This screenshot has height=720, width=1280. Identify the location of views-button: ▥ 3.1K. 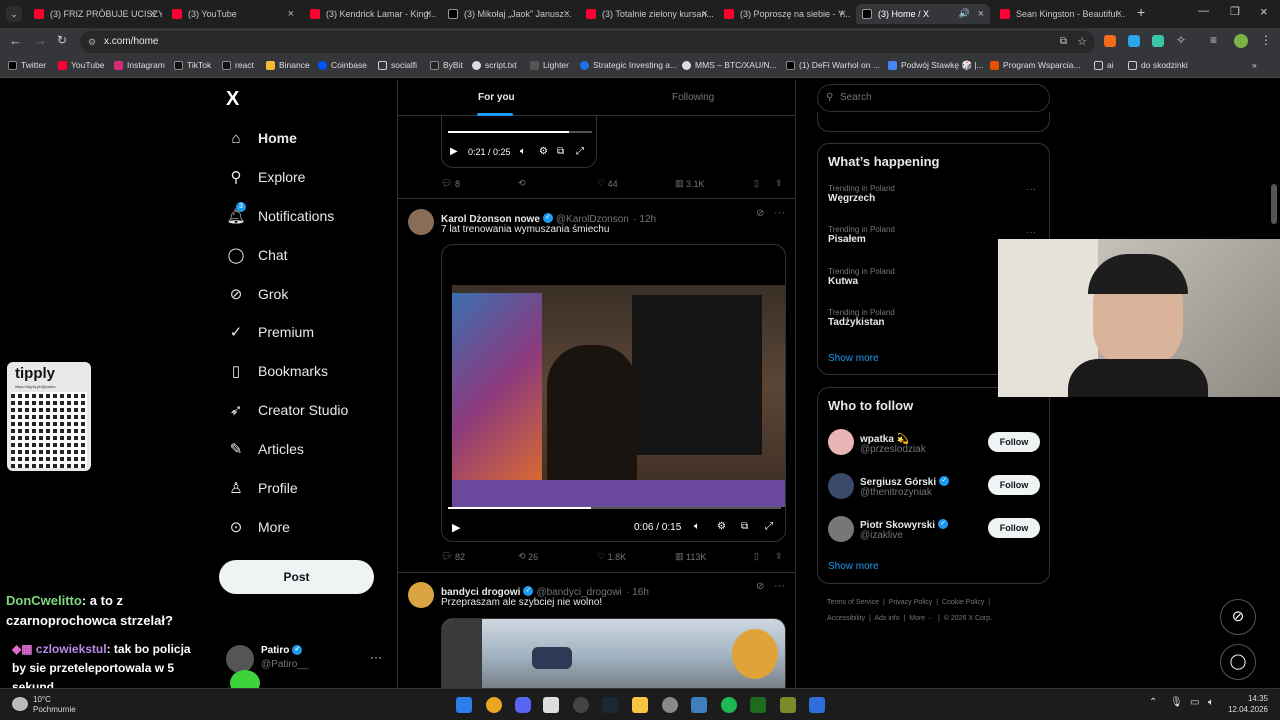
(690, 183).